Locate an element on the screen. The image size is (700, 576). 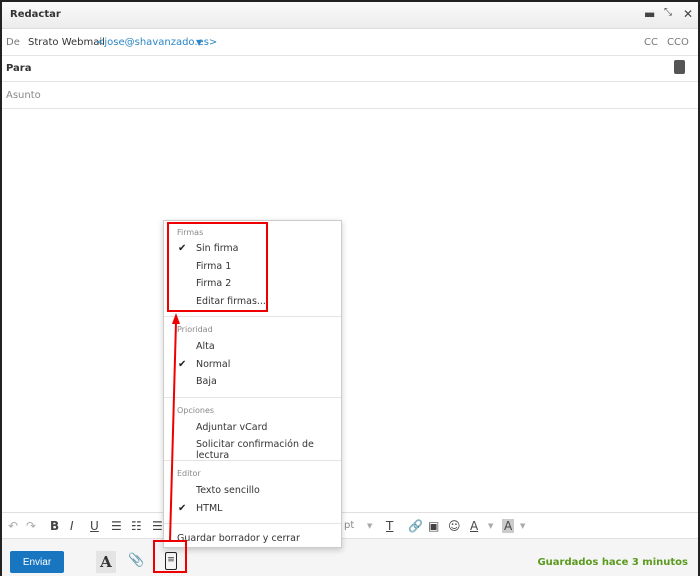
annotation-arrow is located at coordinates (174, 427).